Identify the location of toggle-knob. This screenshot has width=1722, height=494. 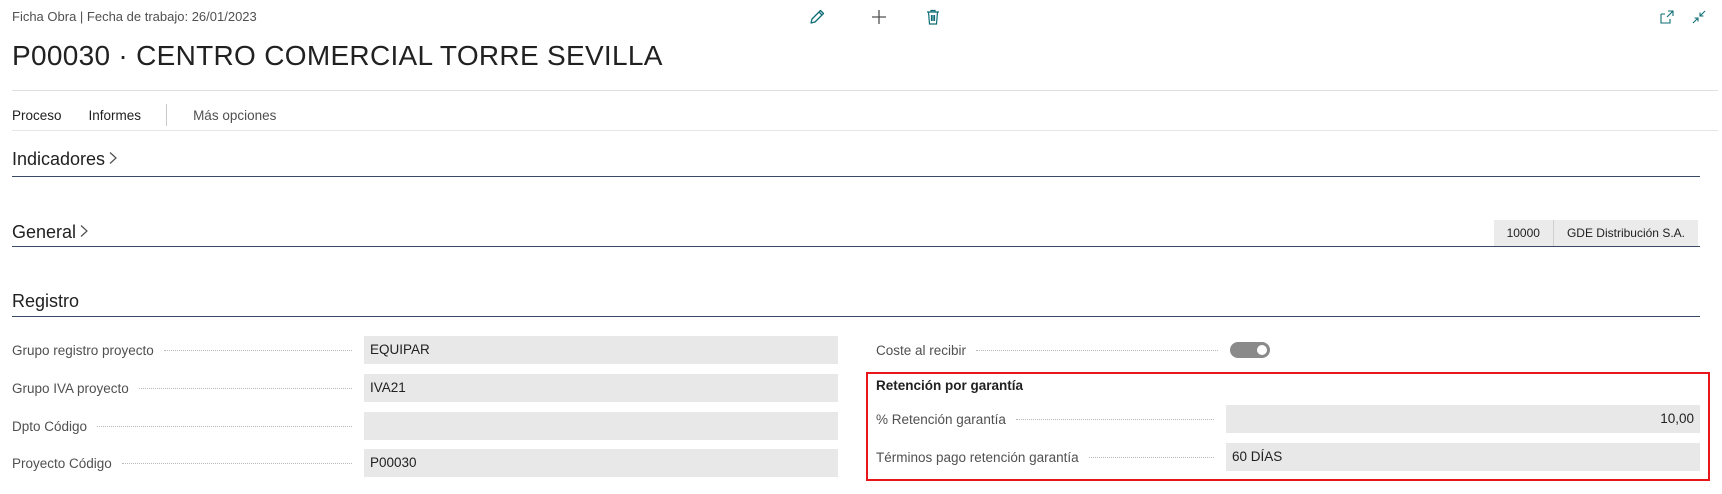
(1262, 350).